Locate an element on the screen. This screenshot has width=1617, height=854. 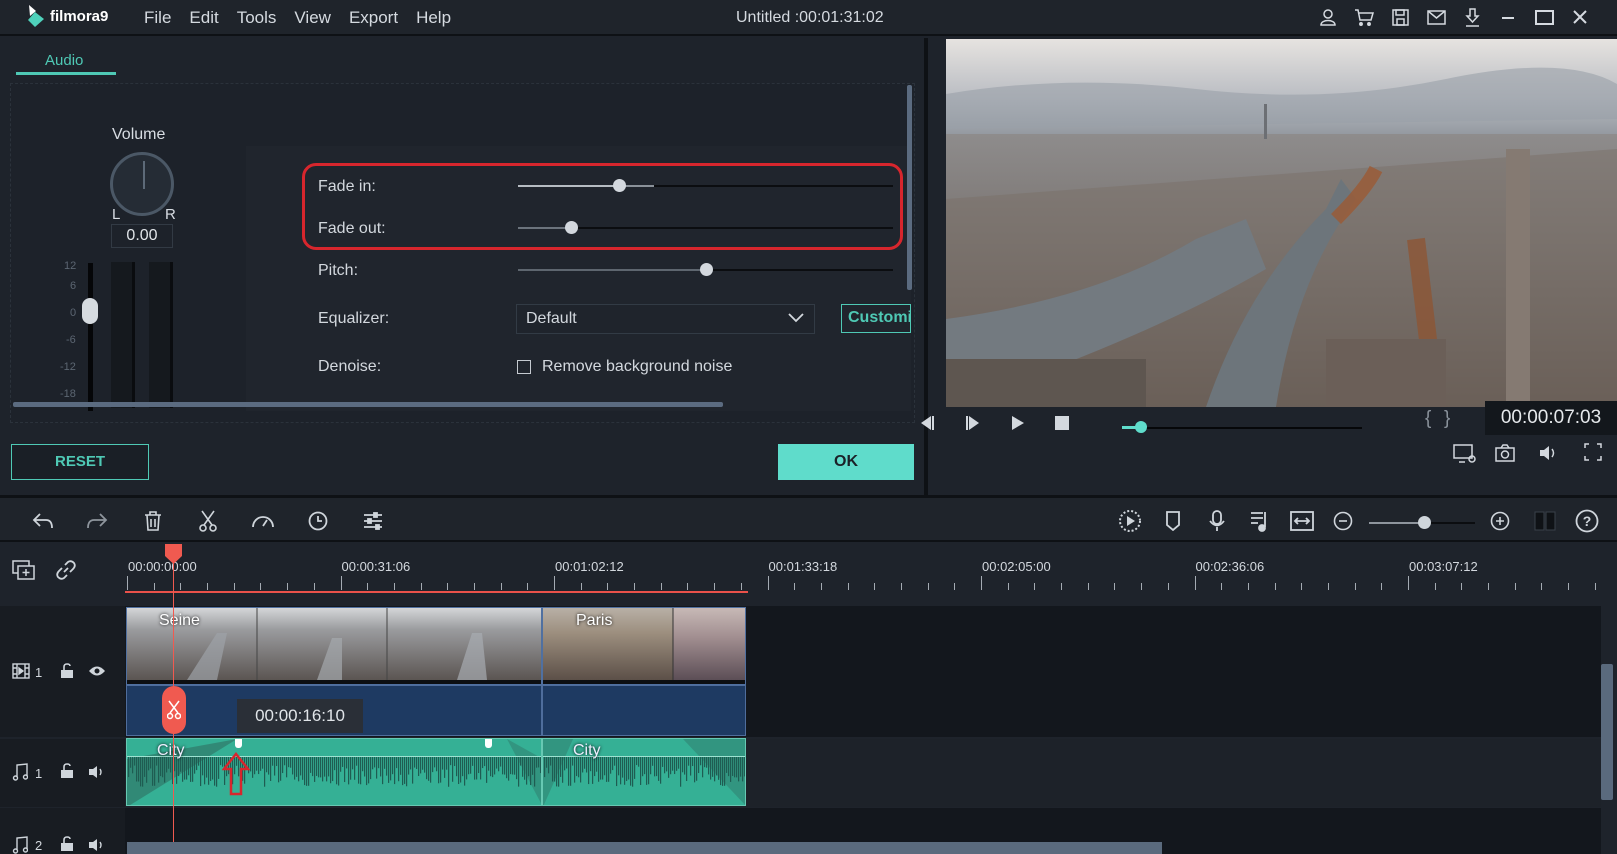
menu-help: Help is located at coordinates (433, 18).